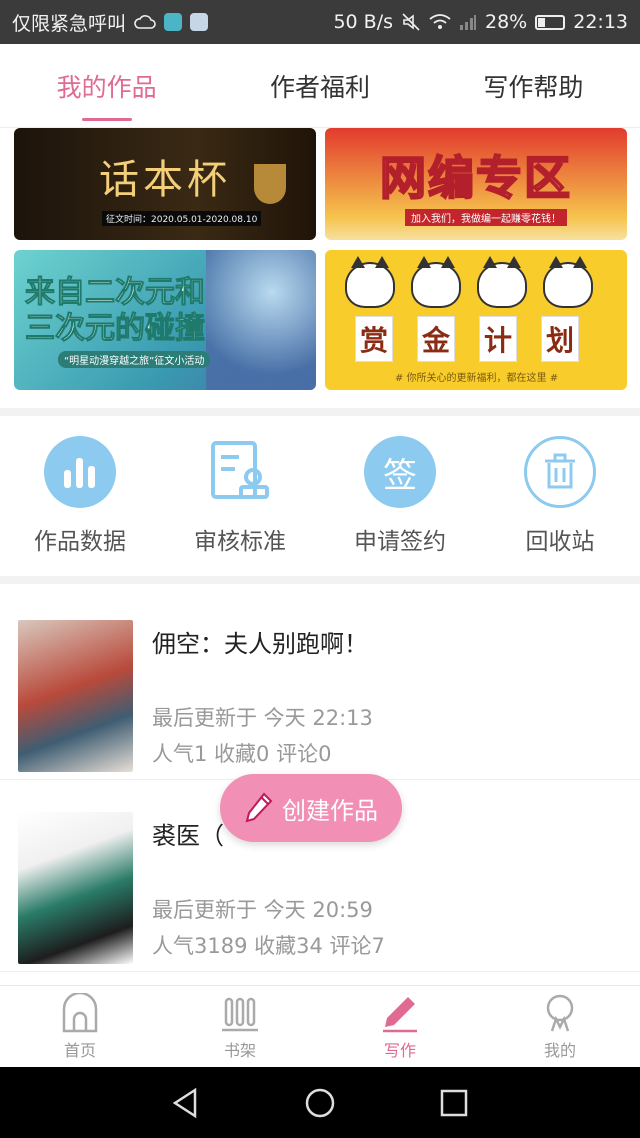 The width and height of the screenshot is (640, 1138). What do you see at coordinates (560, 542) in the screenshot?
I see `tool-label: 回收站` at bounding box center [560, 542].